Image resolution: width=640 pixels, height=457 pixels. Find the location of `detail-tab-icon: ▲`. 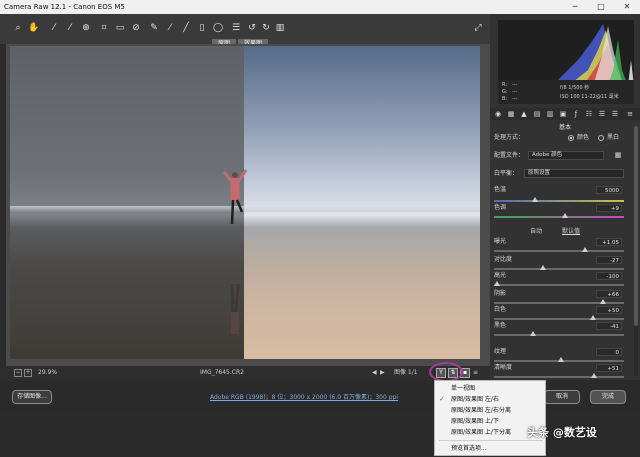

detail-tab-icon: ▲ is located at coordinates (524, 114).